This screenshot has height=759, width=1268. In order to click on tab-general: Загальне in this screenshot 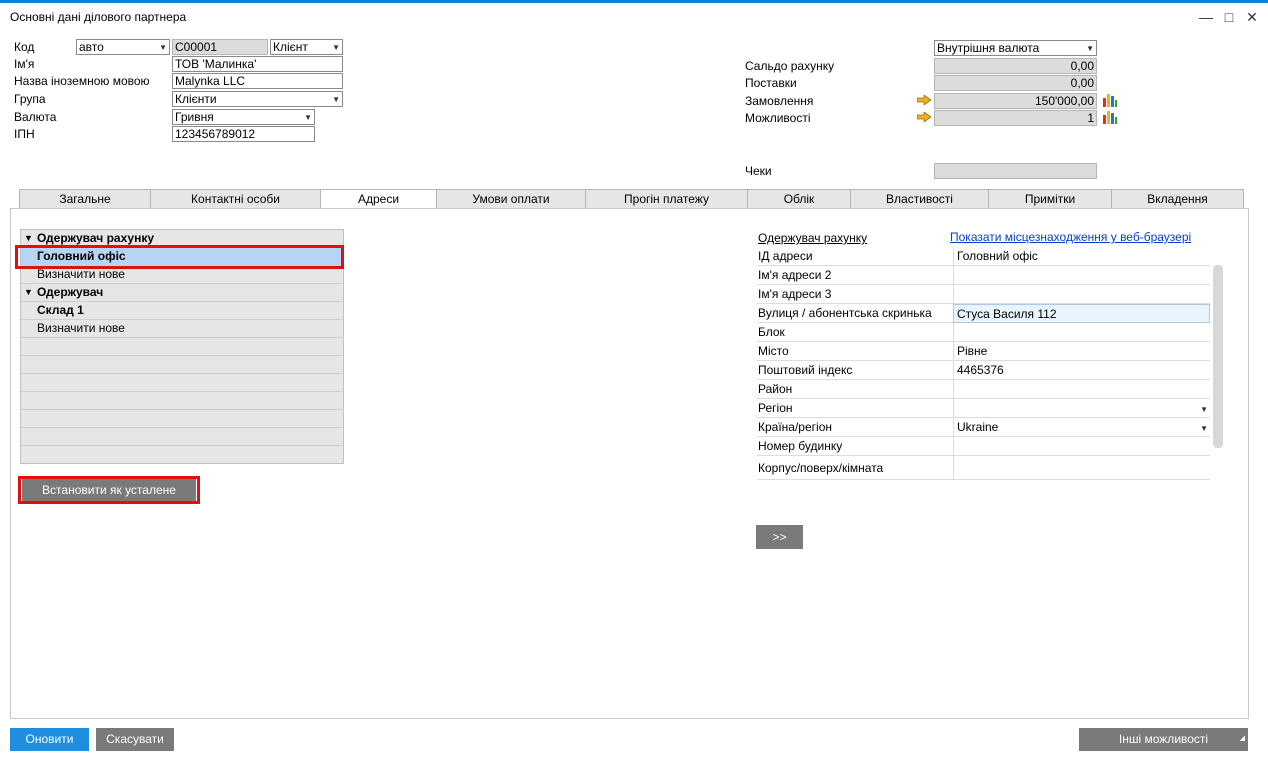, I will do `click(85, 199)`.